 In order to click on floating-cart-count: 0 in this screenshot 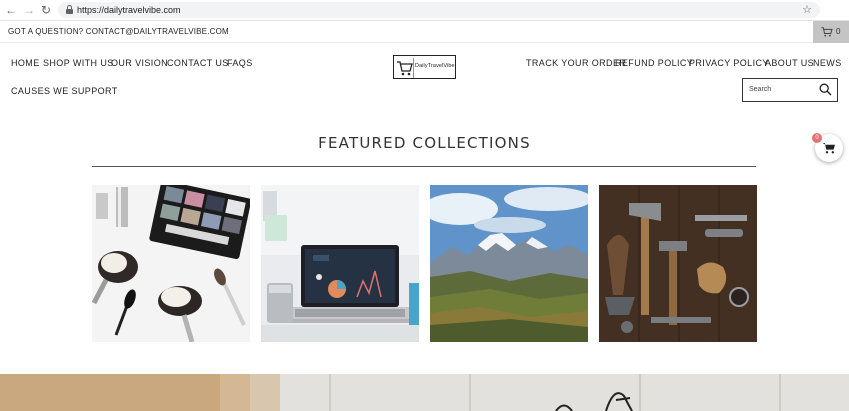, I will do `click(817, 138)`.